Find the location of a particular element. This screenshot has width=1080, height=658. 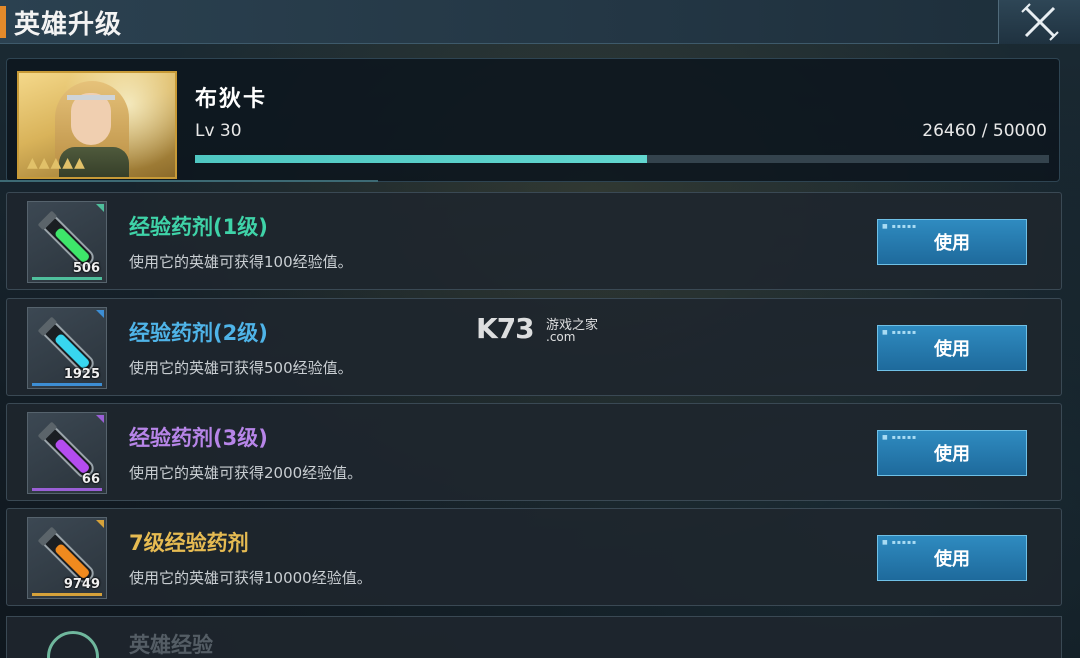

header-bar: 英雄升级 is located at coordinates (540, 22).